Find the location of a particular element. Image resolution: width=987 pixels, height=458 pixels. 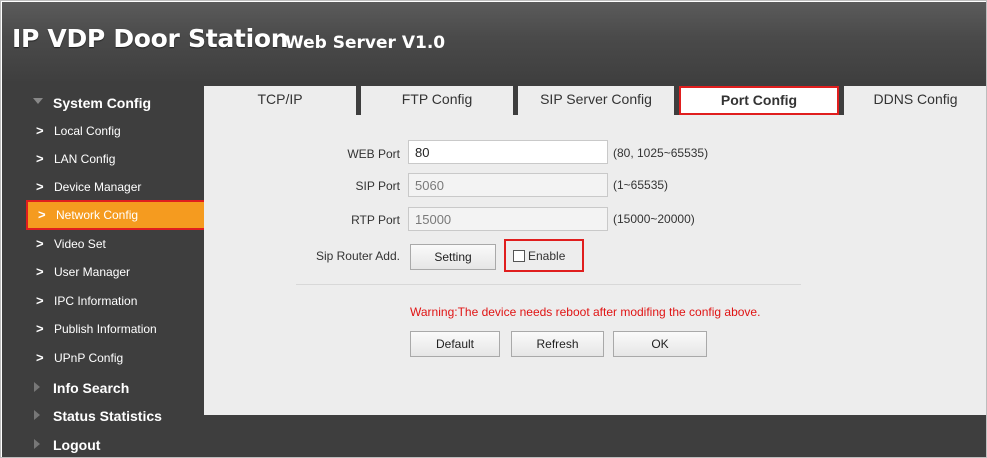

sidebar-item-label: LAN Config is located at coordinates (85, 159).